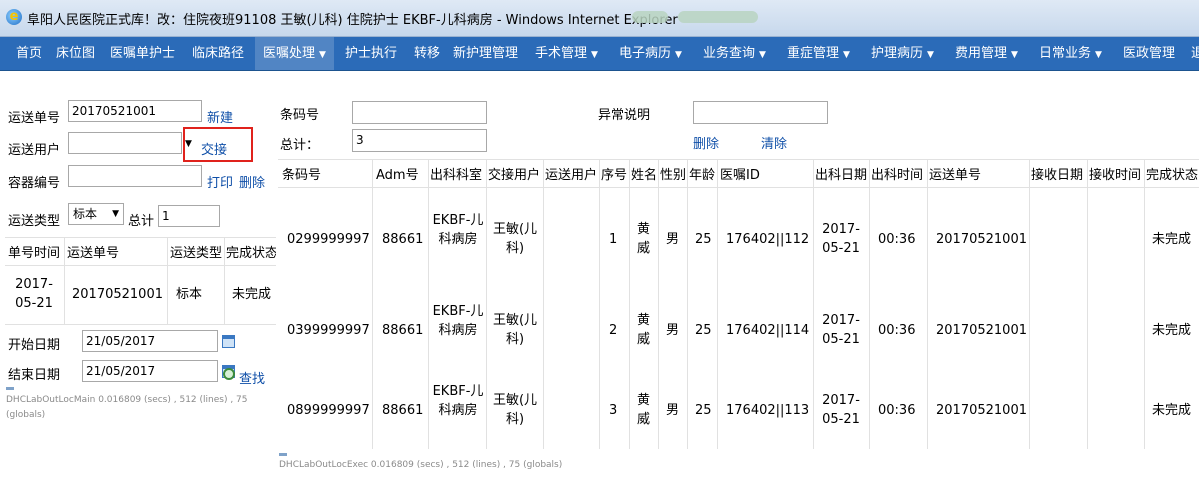 The width and height of the screenshot is (1199, 497). I want to click on menu-item-order-sheet: 医嘱单护士, so click(142, 53).